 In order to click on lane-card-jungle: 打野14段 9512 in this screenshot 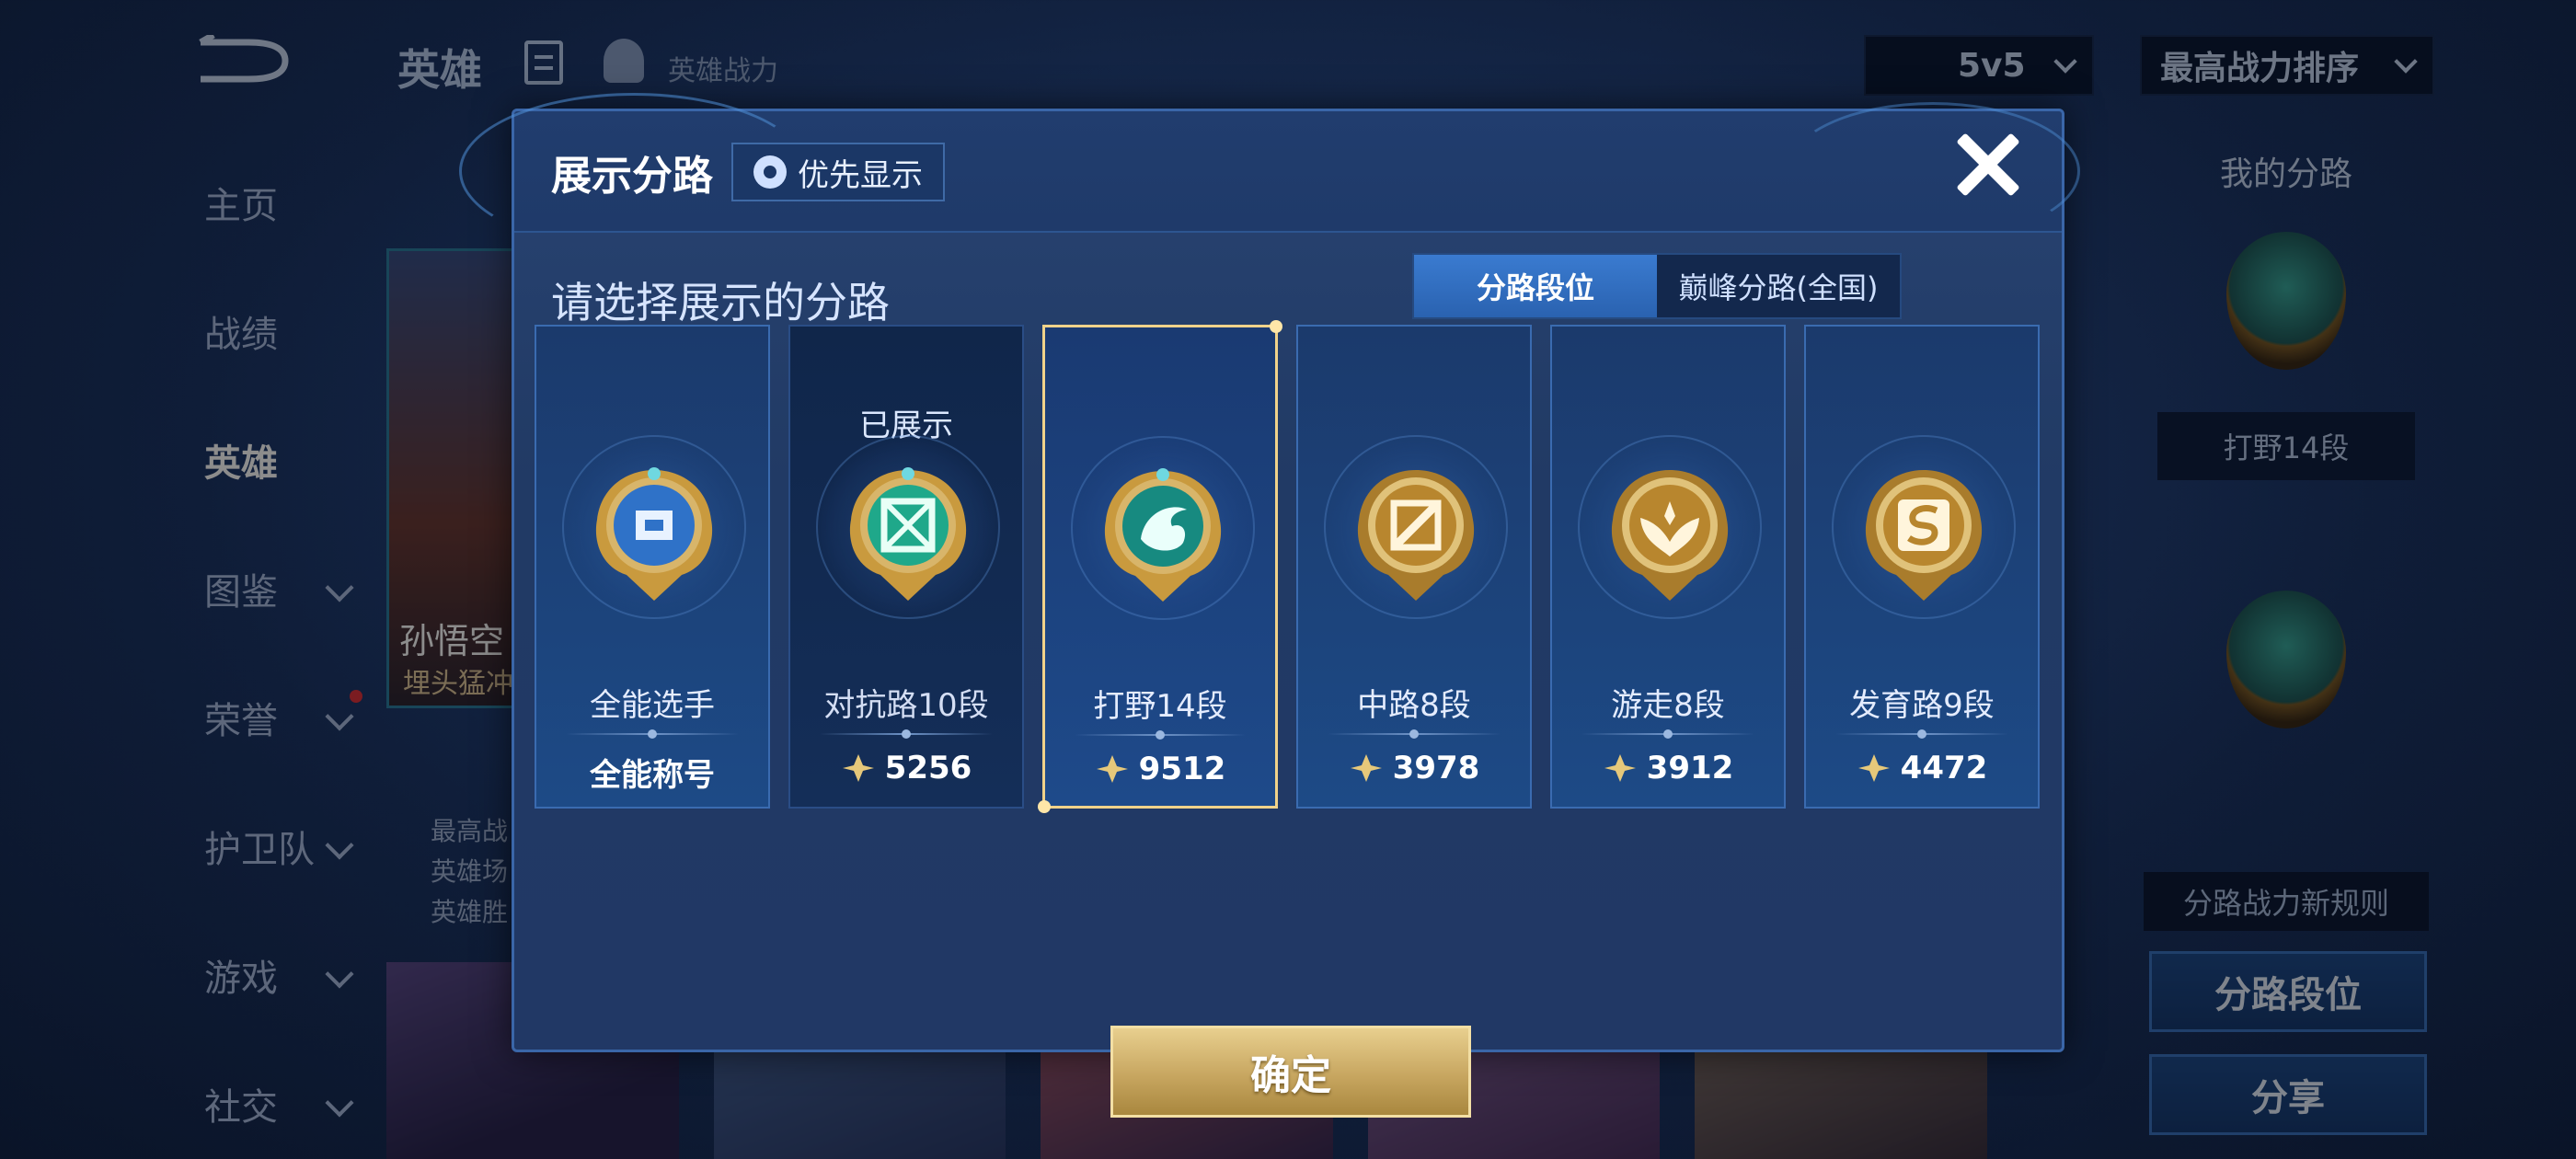, I will do `click(1160, 566)`.